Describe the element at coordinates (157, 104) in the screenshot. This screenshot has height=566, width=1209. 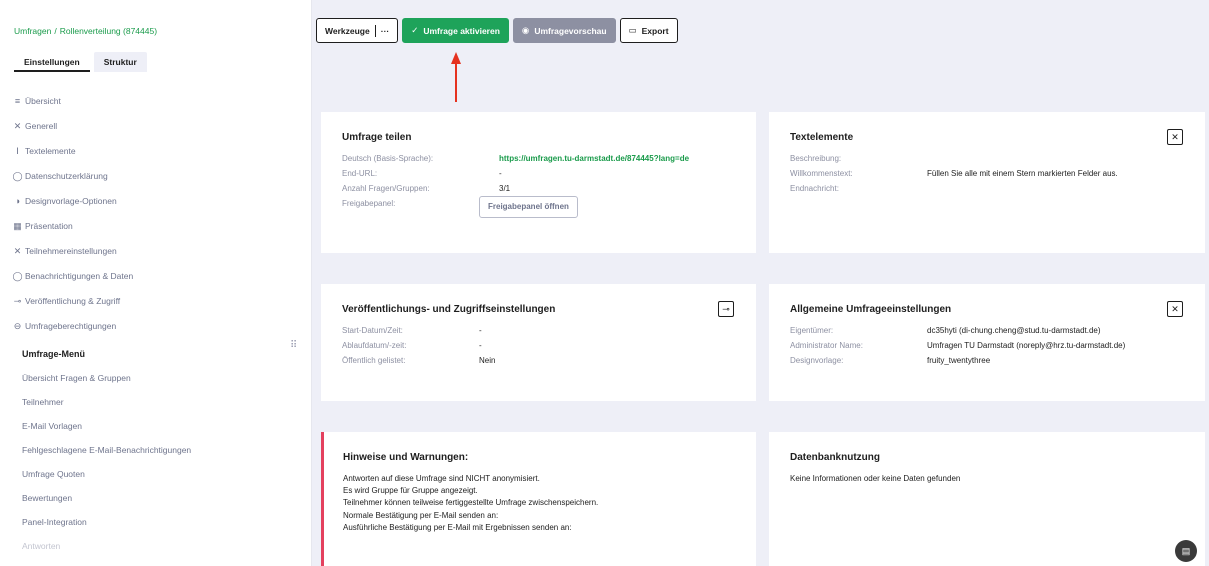
I see `sidebar-item-uebersicht: ≡ Übersicht` at that location.